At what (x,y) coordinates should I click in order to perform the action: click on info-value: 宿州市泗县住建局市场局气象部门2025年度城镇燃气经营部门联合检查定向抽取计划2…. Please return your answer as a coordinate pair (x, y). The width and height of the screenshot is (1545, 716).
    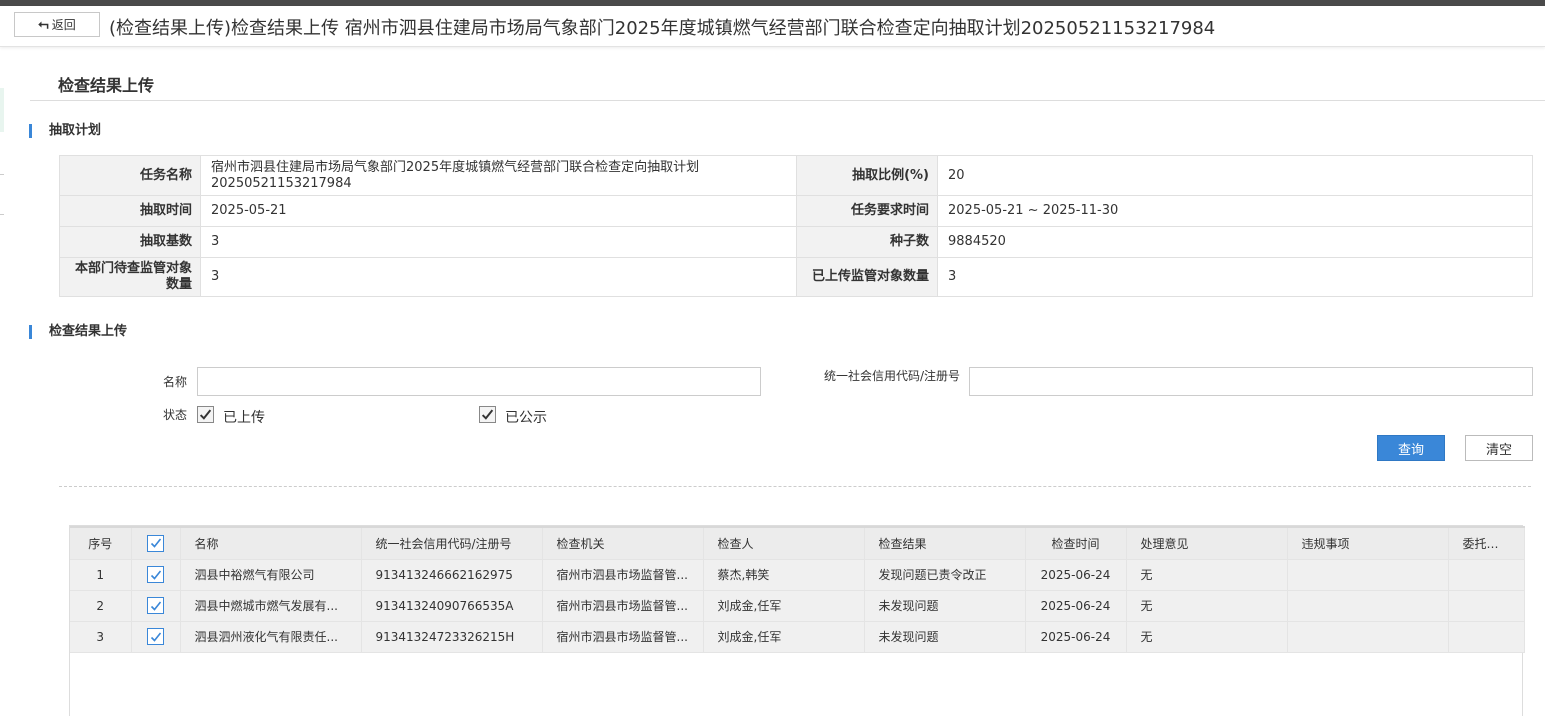
    Looking at the image, I should click on (498, 175).